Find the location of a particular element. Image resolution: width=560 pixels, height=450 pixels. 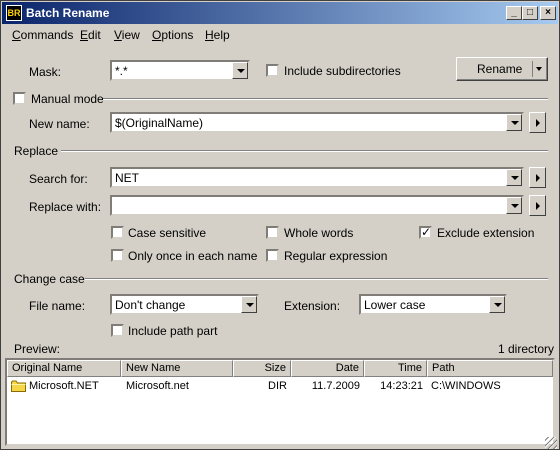

minimize-button: _ is located at coordinates (514, 13).